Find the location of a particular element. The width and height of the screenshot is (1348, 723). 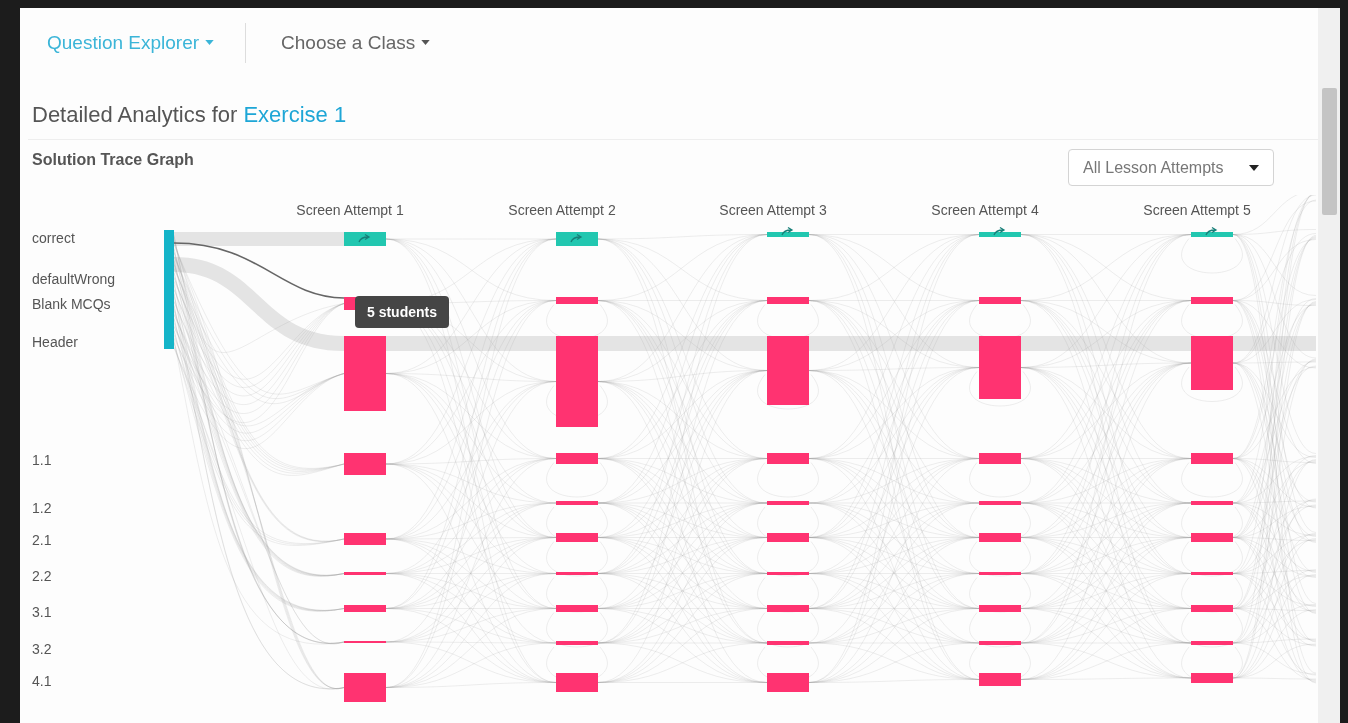

exercise-link: Exercise 1 is located at coordinates (295, 115).